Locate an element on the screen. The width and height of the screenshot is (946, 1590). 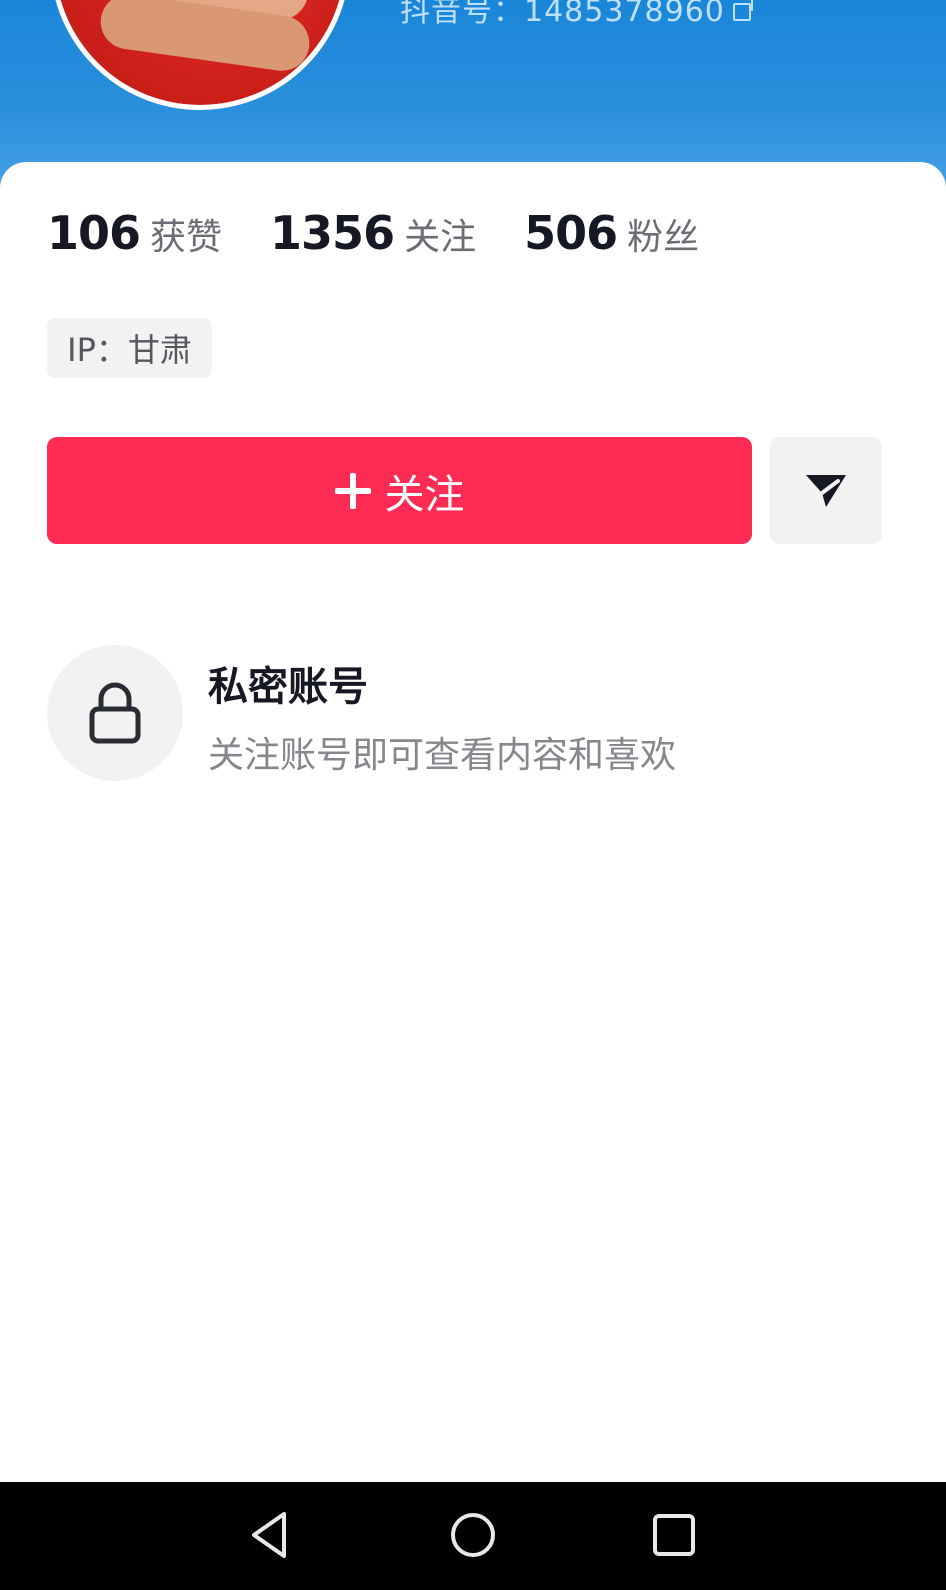
stat-following-value: 1356 is located at coordinates (332, 233).